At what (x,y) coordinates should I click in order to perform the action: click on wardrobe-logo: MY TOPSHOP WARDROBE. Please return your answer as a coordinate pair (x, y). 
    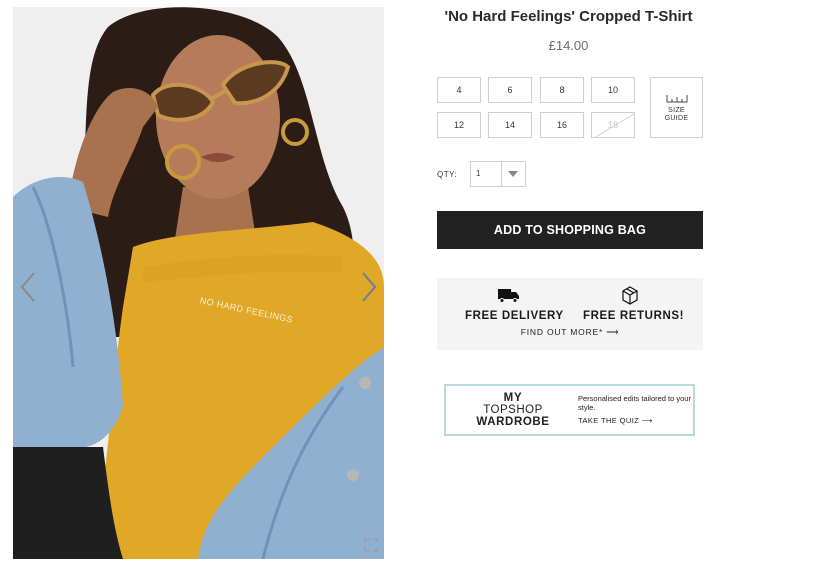
    Looking at the image, I should click on (513, 410).